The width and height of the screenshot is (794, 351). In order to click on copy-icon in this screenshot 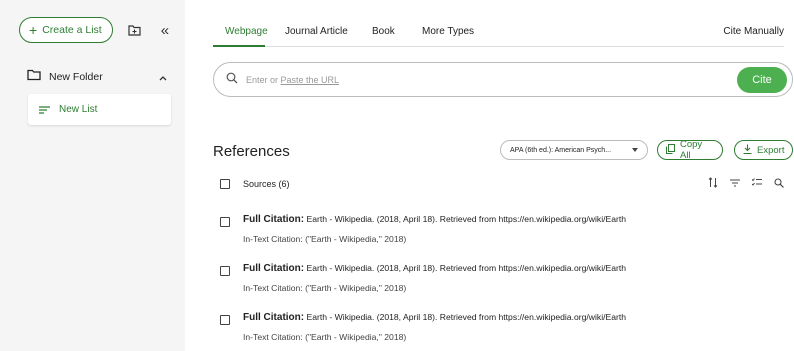, I will do `click(670, 150)`.